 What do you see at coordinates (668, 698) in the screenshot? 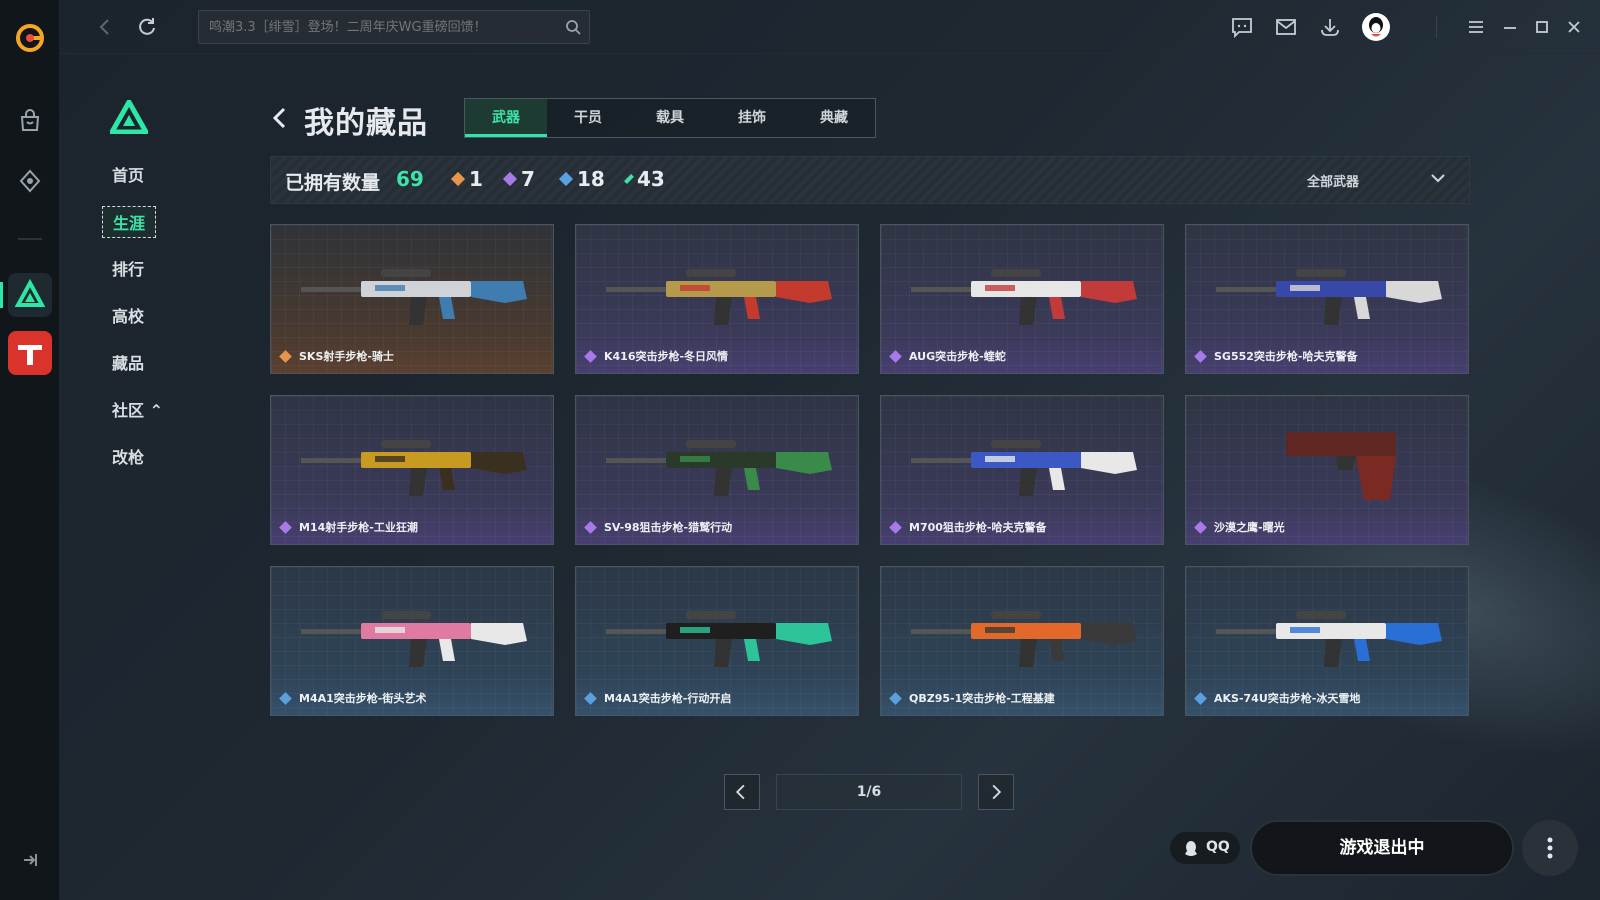
I see `weapon-name: M4A1突击步枪-行动开启` at bounding box center [668, 698].